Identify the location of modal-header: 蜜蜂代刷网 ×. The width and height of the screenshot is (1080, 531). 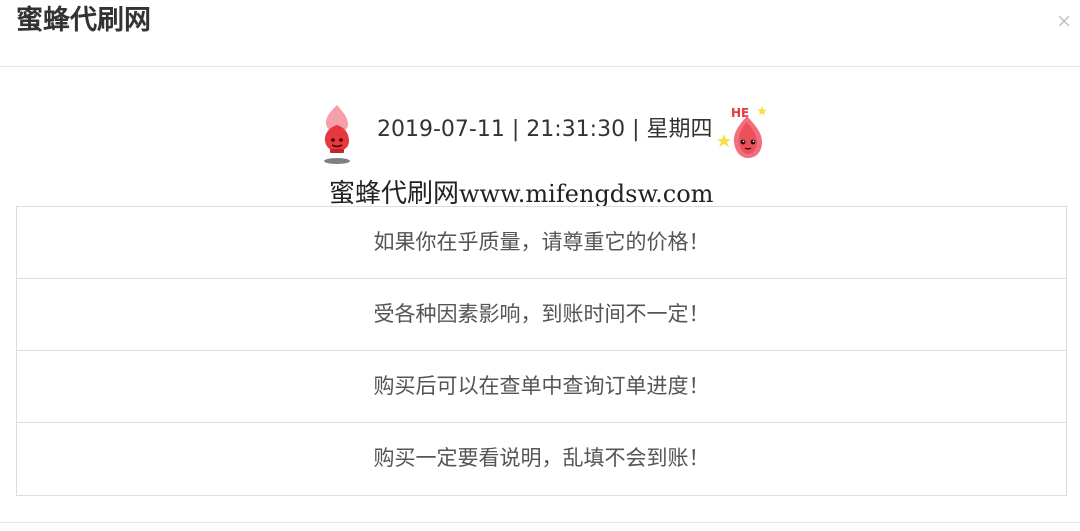
(540, 33).